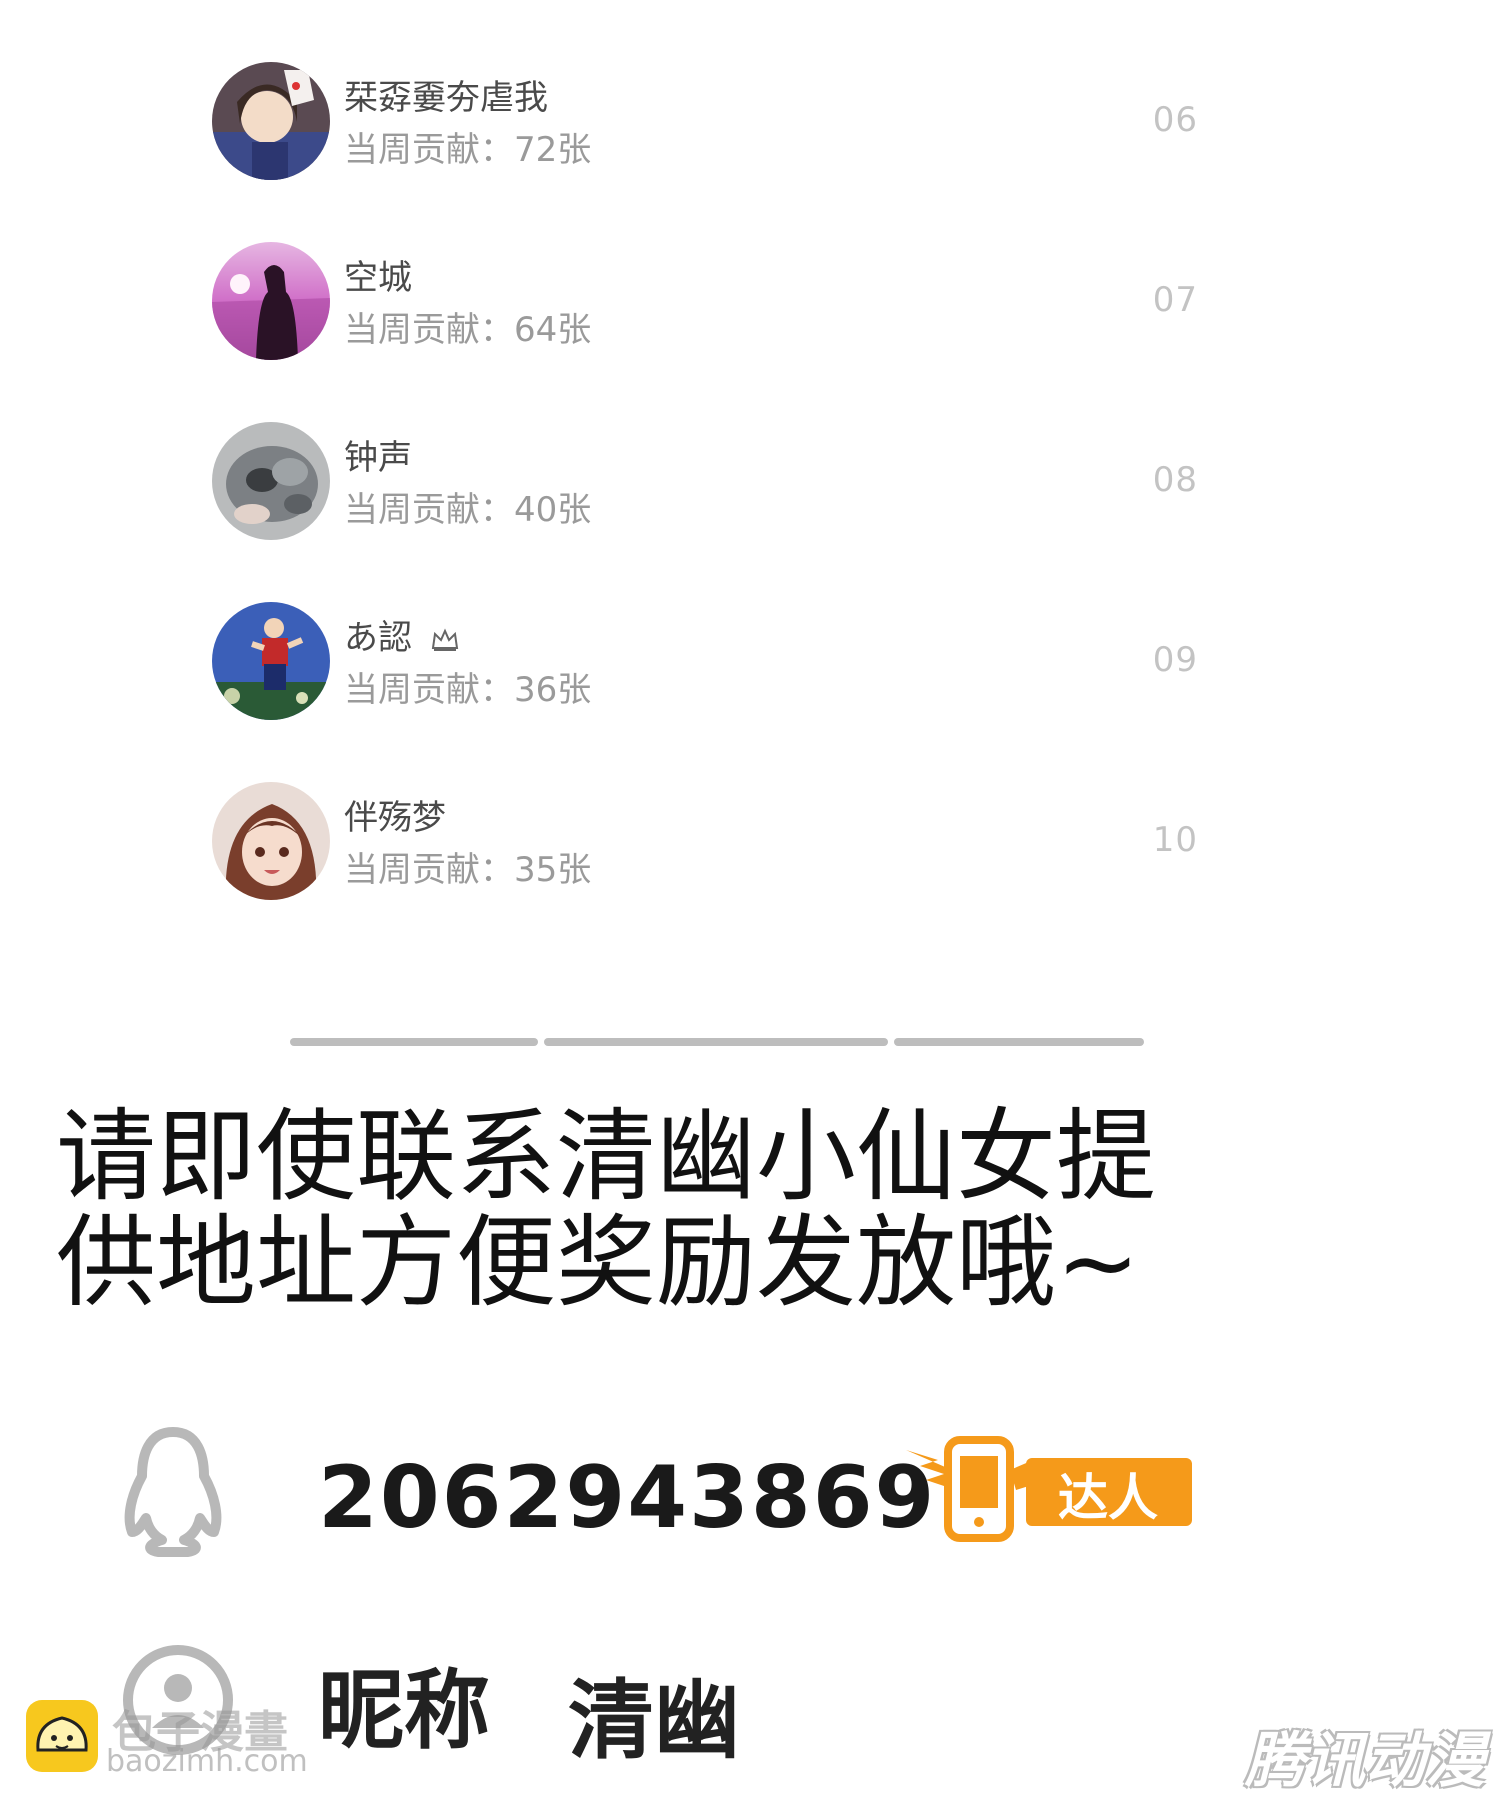 This screenshot has width=1500, height=1799. What do you see at coordinates (378, 458) in the screenshot?
I see `user-name: 钟声` at bounding box center [378, 458].